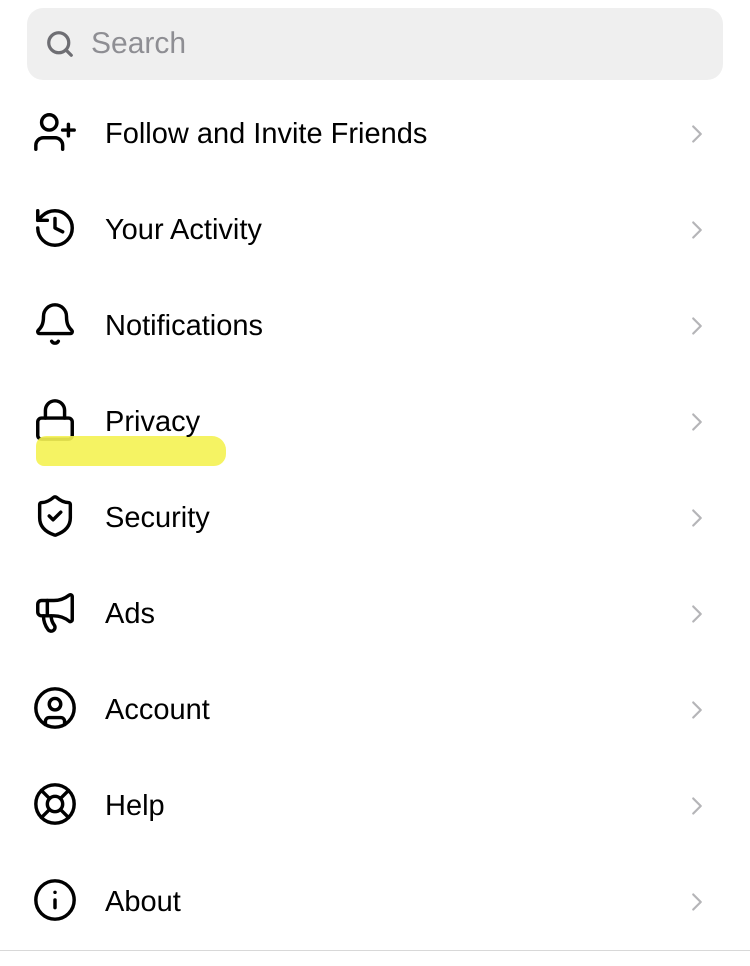 Image resolution: width=750 pixels, height=966 pixels. What do you see at coordinates (375, 806) in the screenshot?
I see `settings-item: Help` at bounding box center [375, 806].